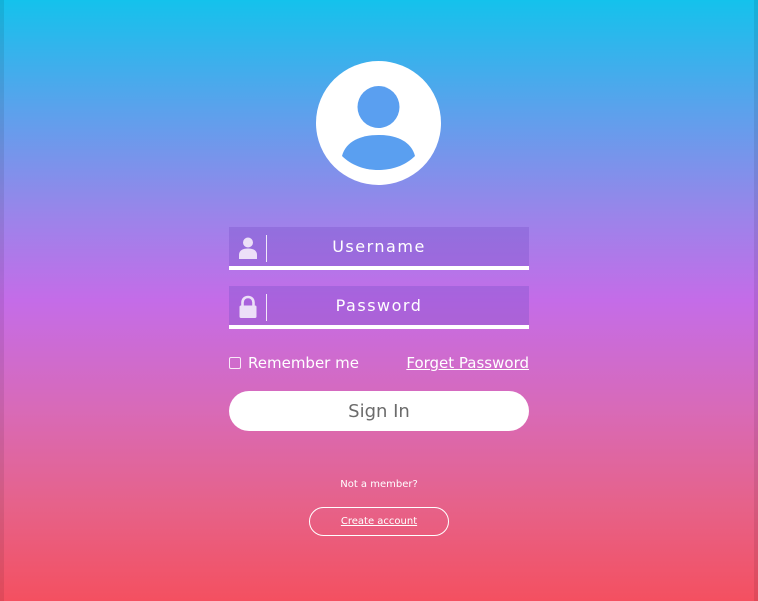  Describe the element at coordinates (248, 248) in the screenshot. I see `user-icon` at that location.